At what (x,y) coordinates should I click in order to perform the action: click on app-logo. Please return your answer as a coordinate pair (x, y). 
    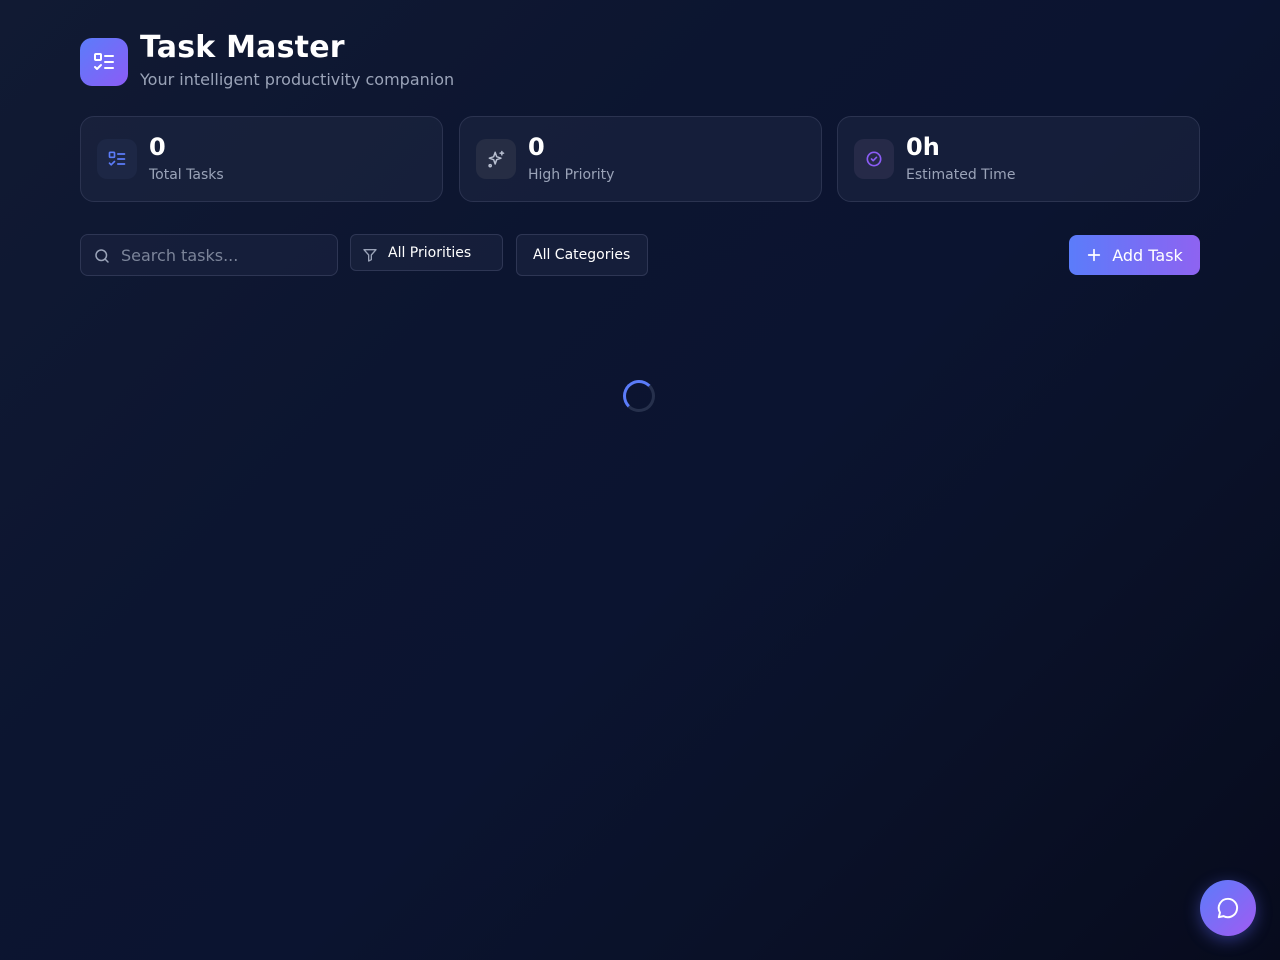
    Looking at the image, I should click on (104, 62).